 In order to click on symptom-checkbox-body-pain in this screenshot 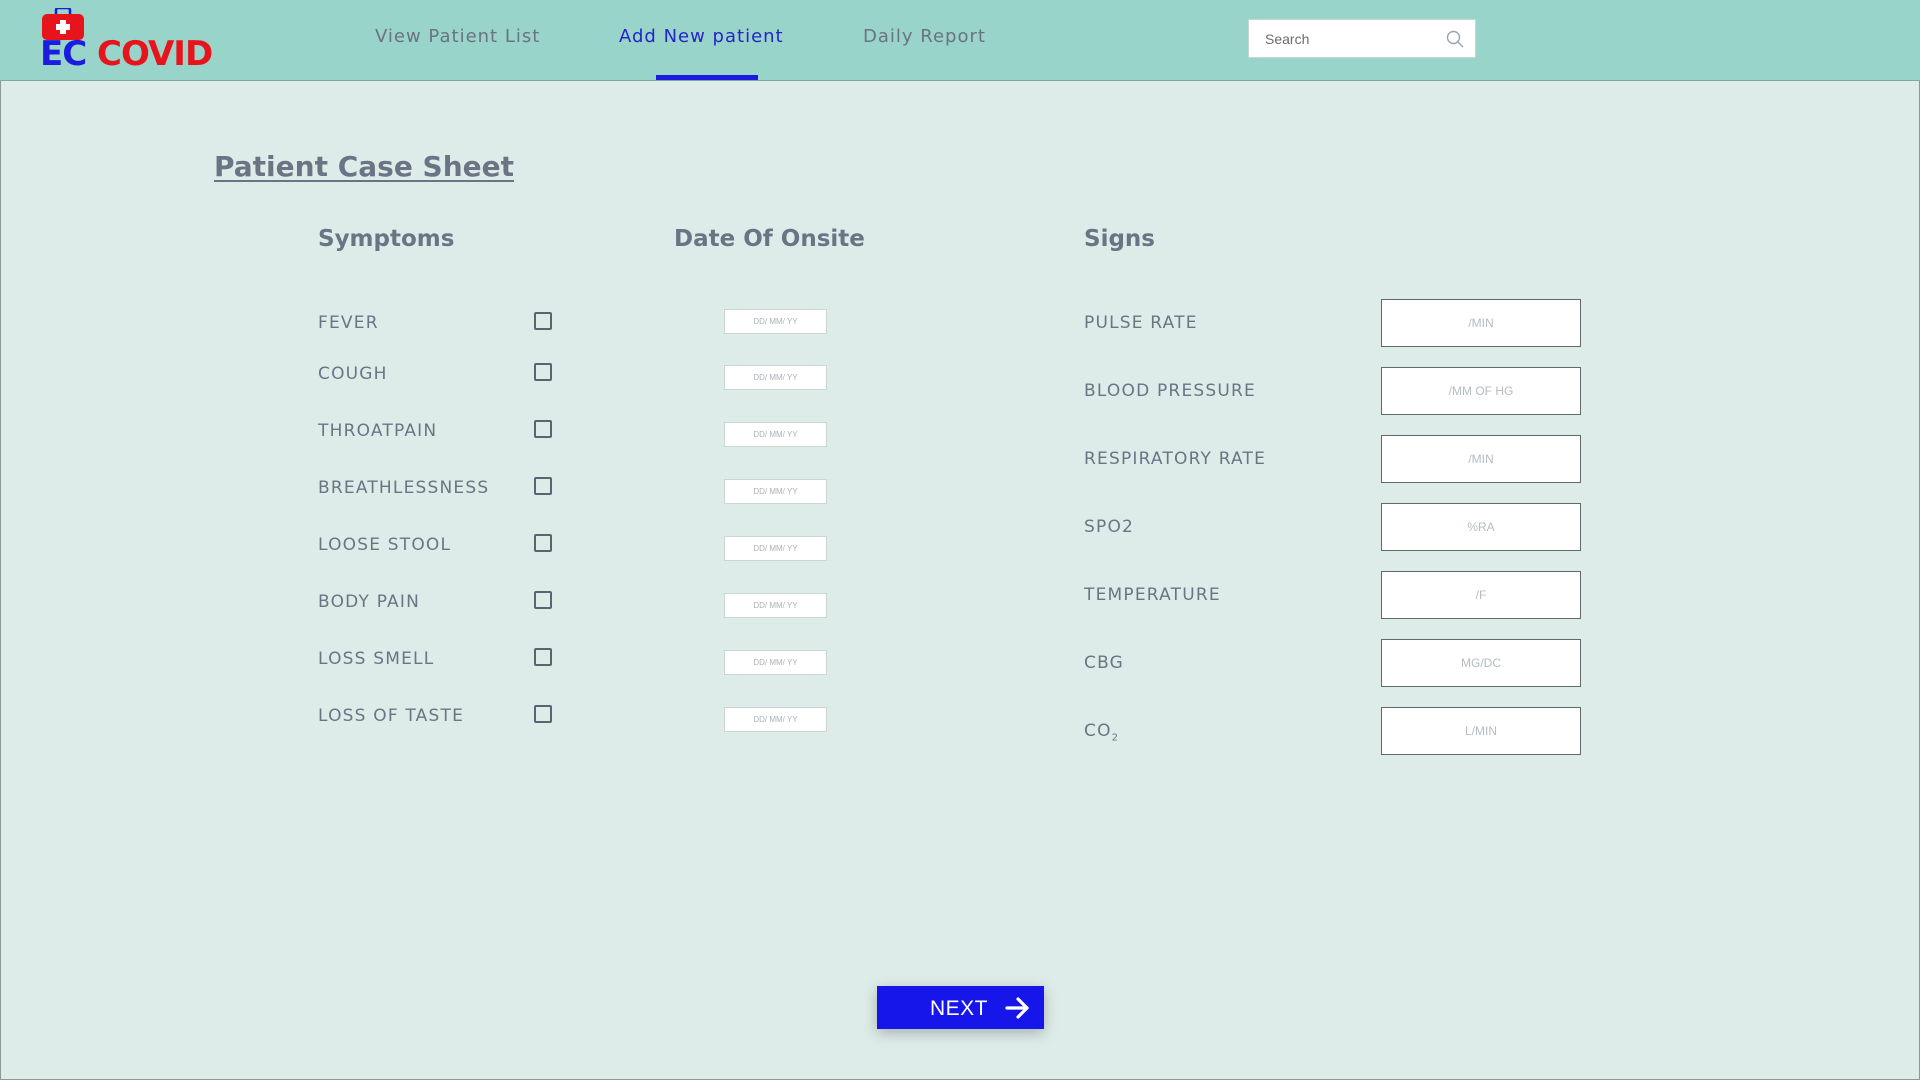, I will do `click(543, 600)`.